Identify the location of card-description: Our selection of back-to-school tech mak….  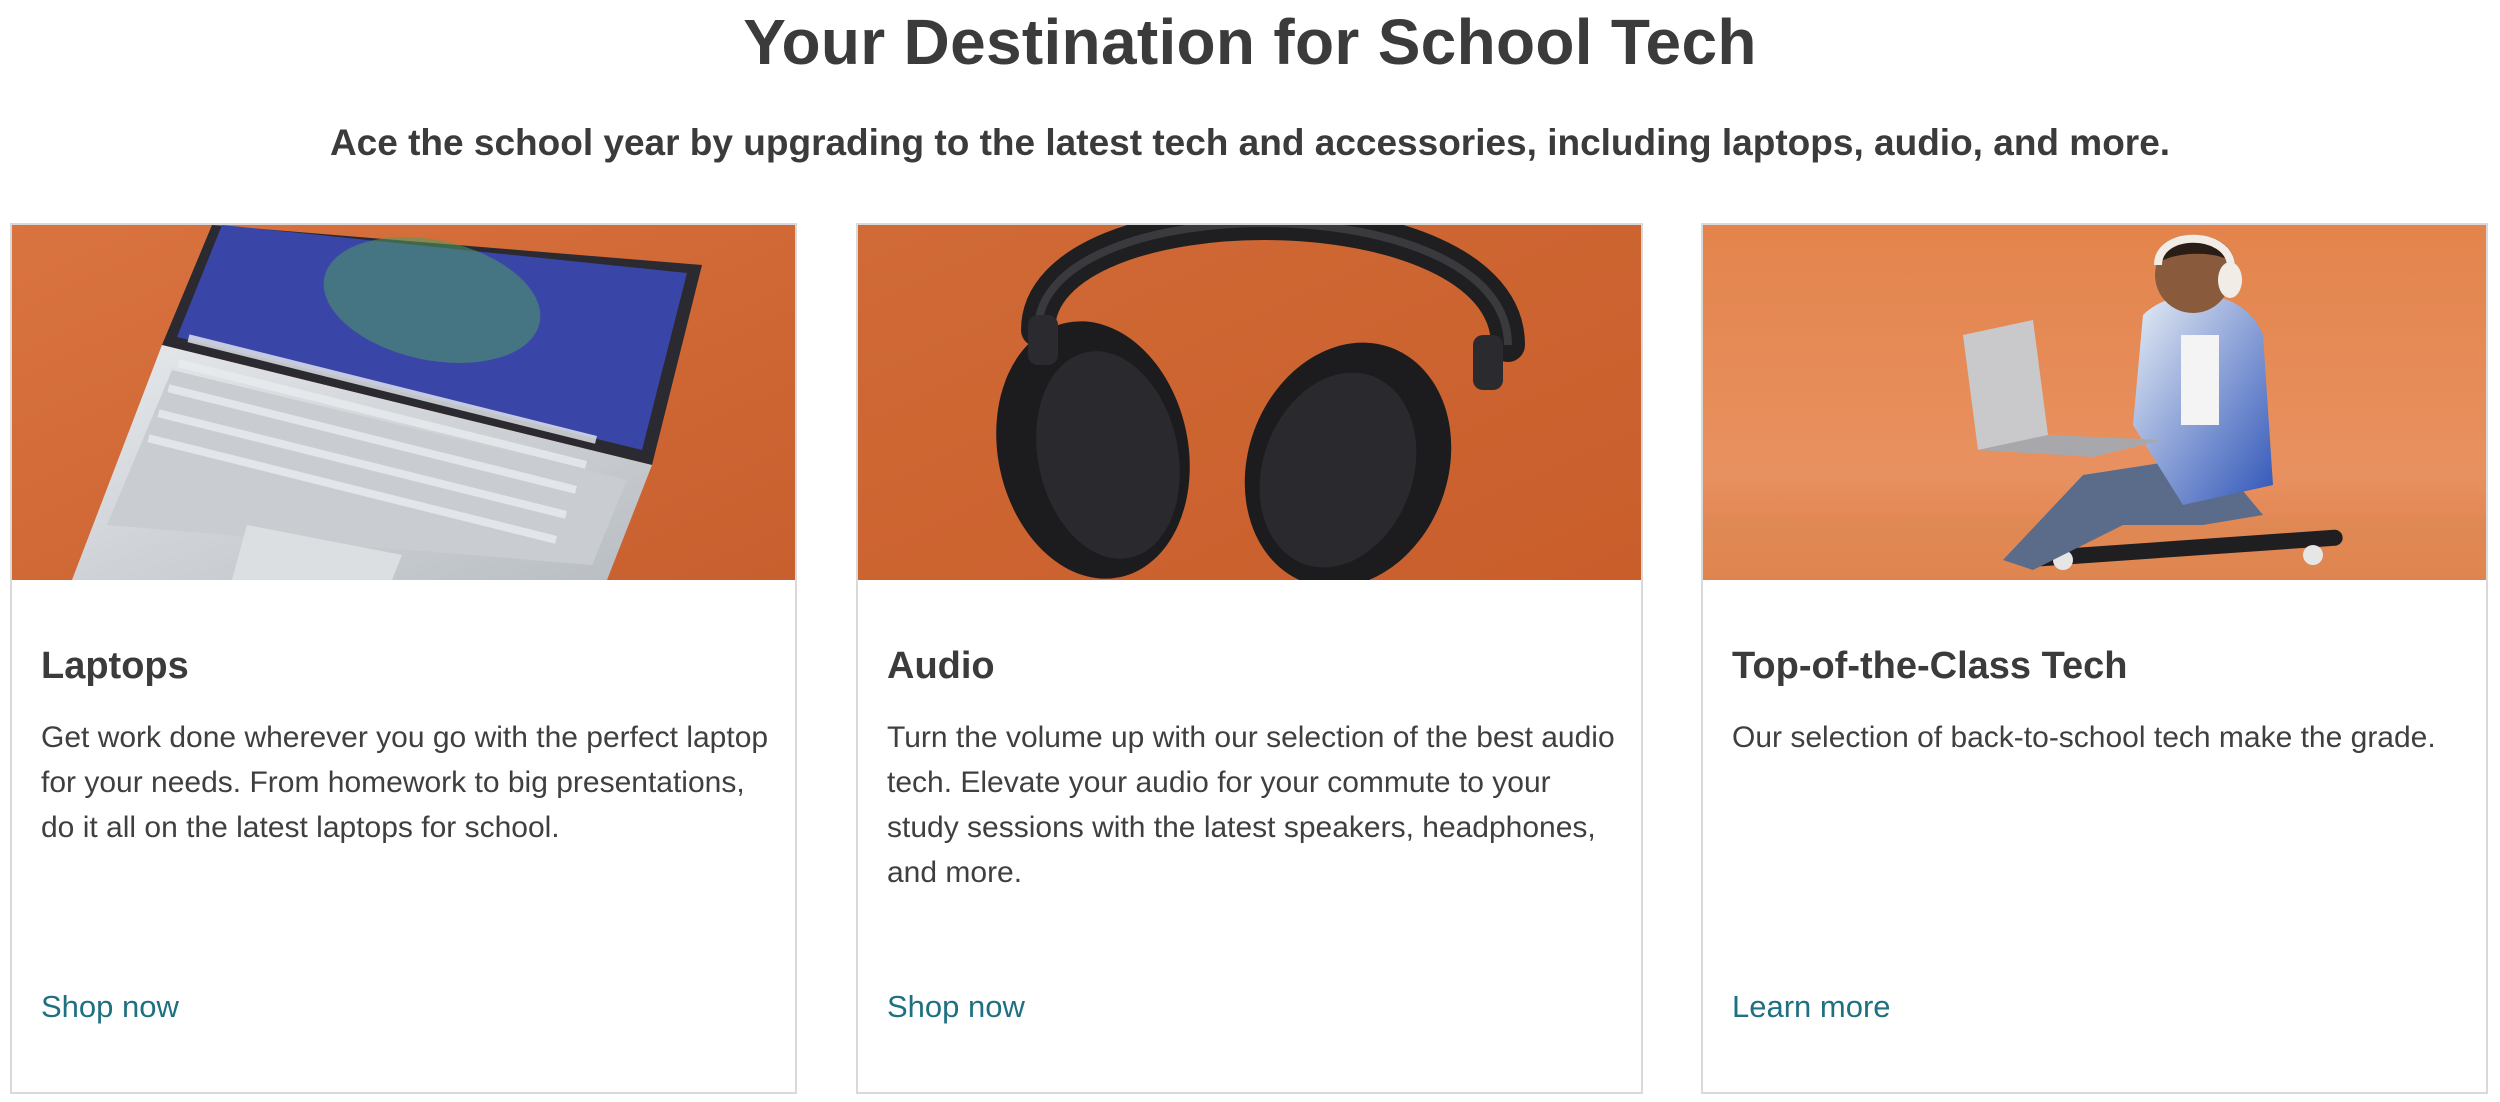
(2084, 737).